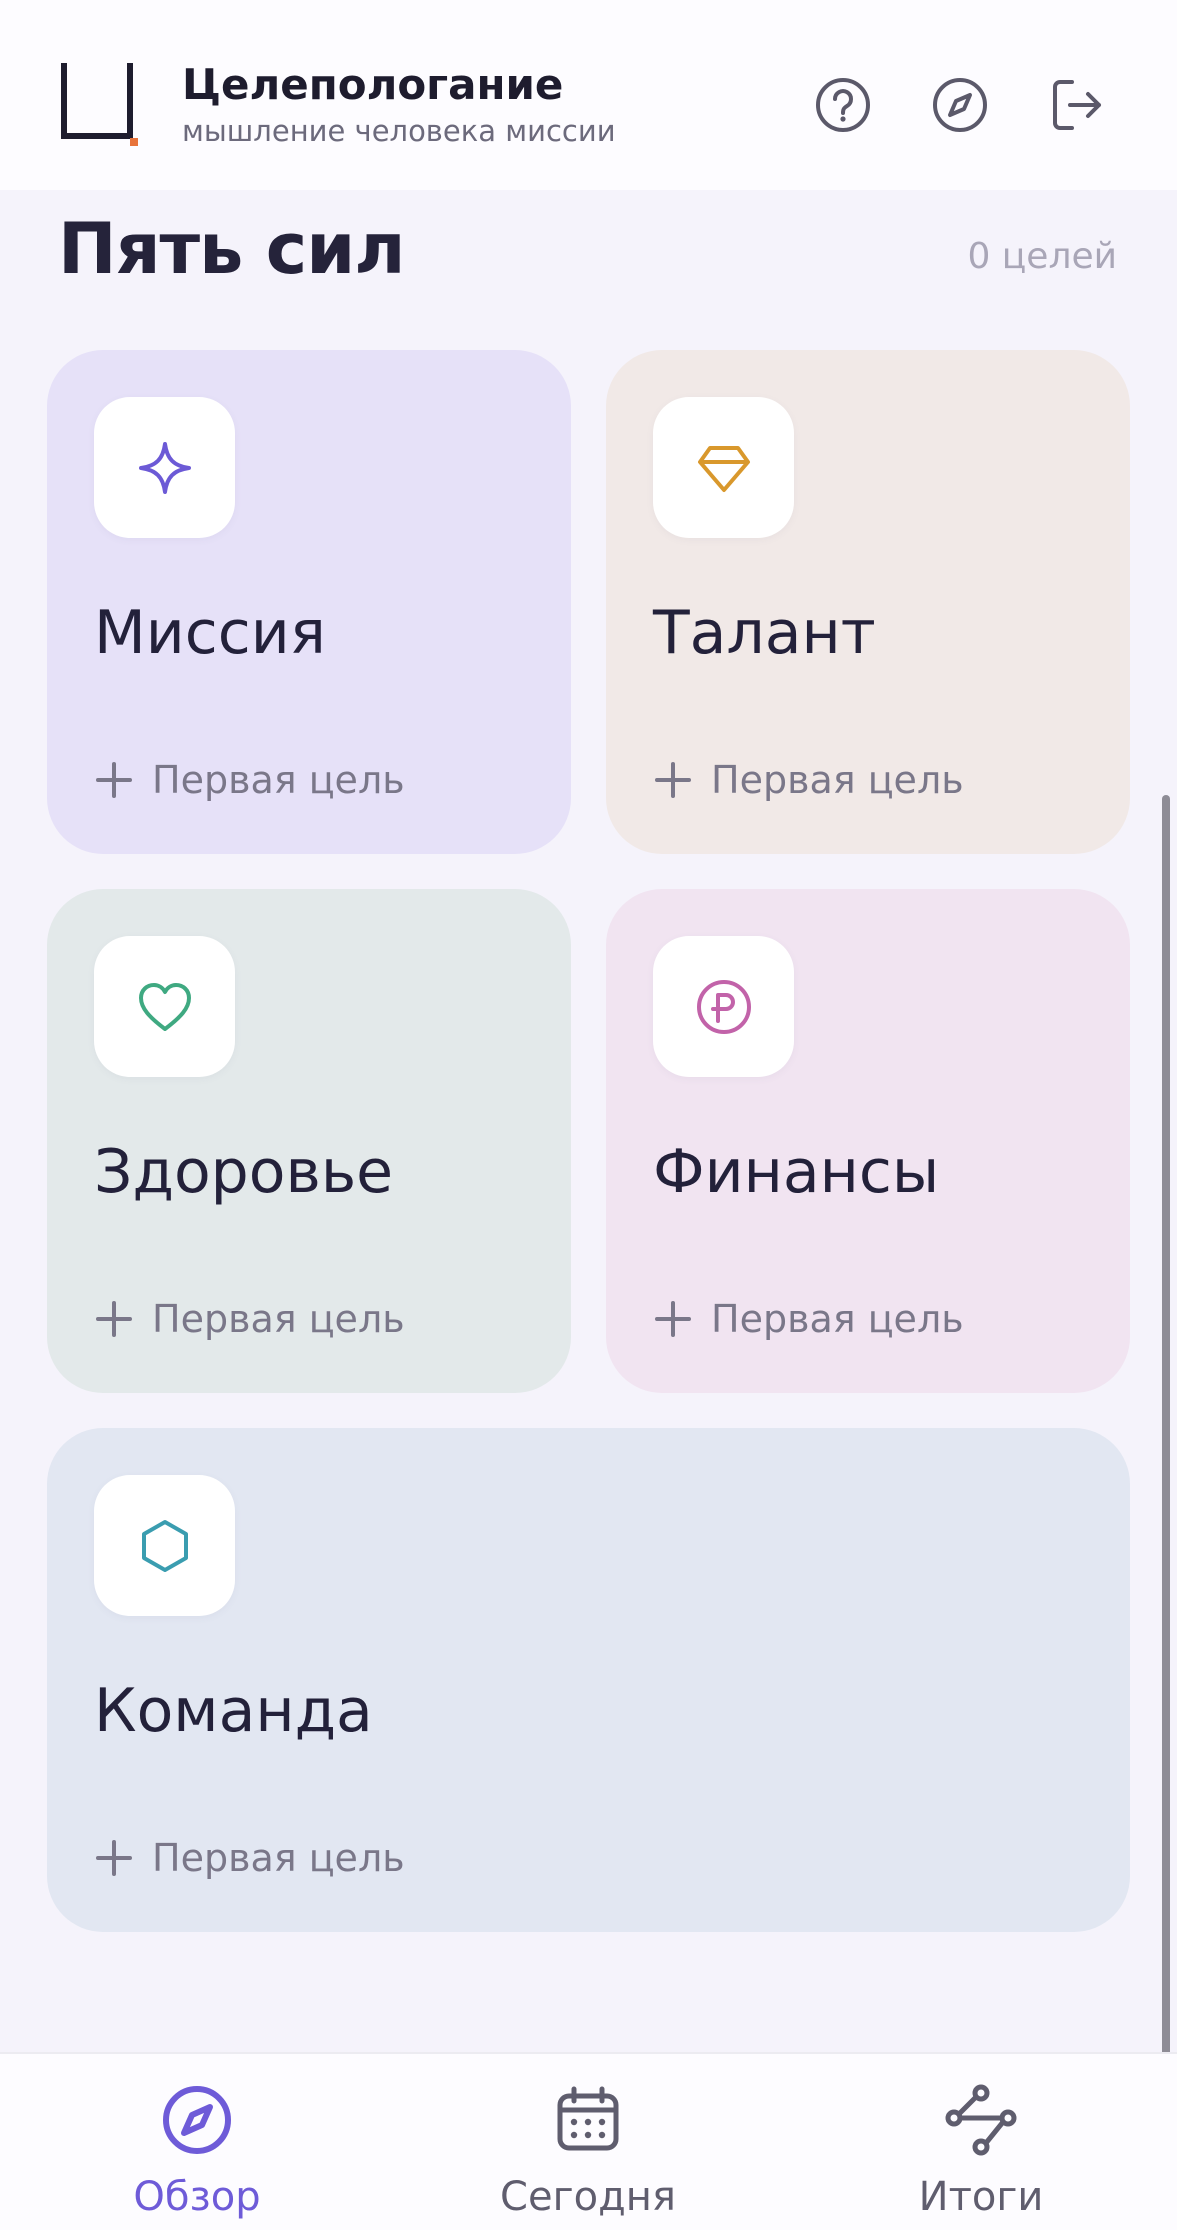  I want to click on card-talent: Талант Первая цель, so click(868, 602).